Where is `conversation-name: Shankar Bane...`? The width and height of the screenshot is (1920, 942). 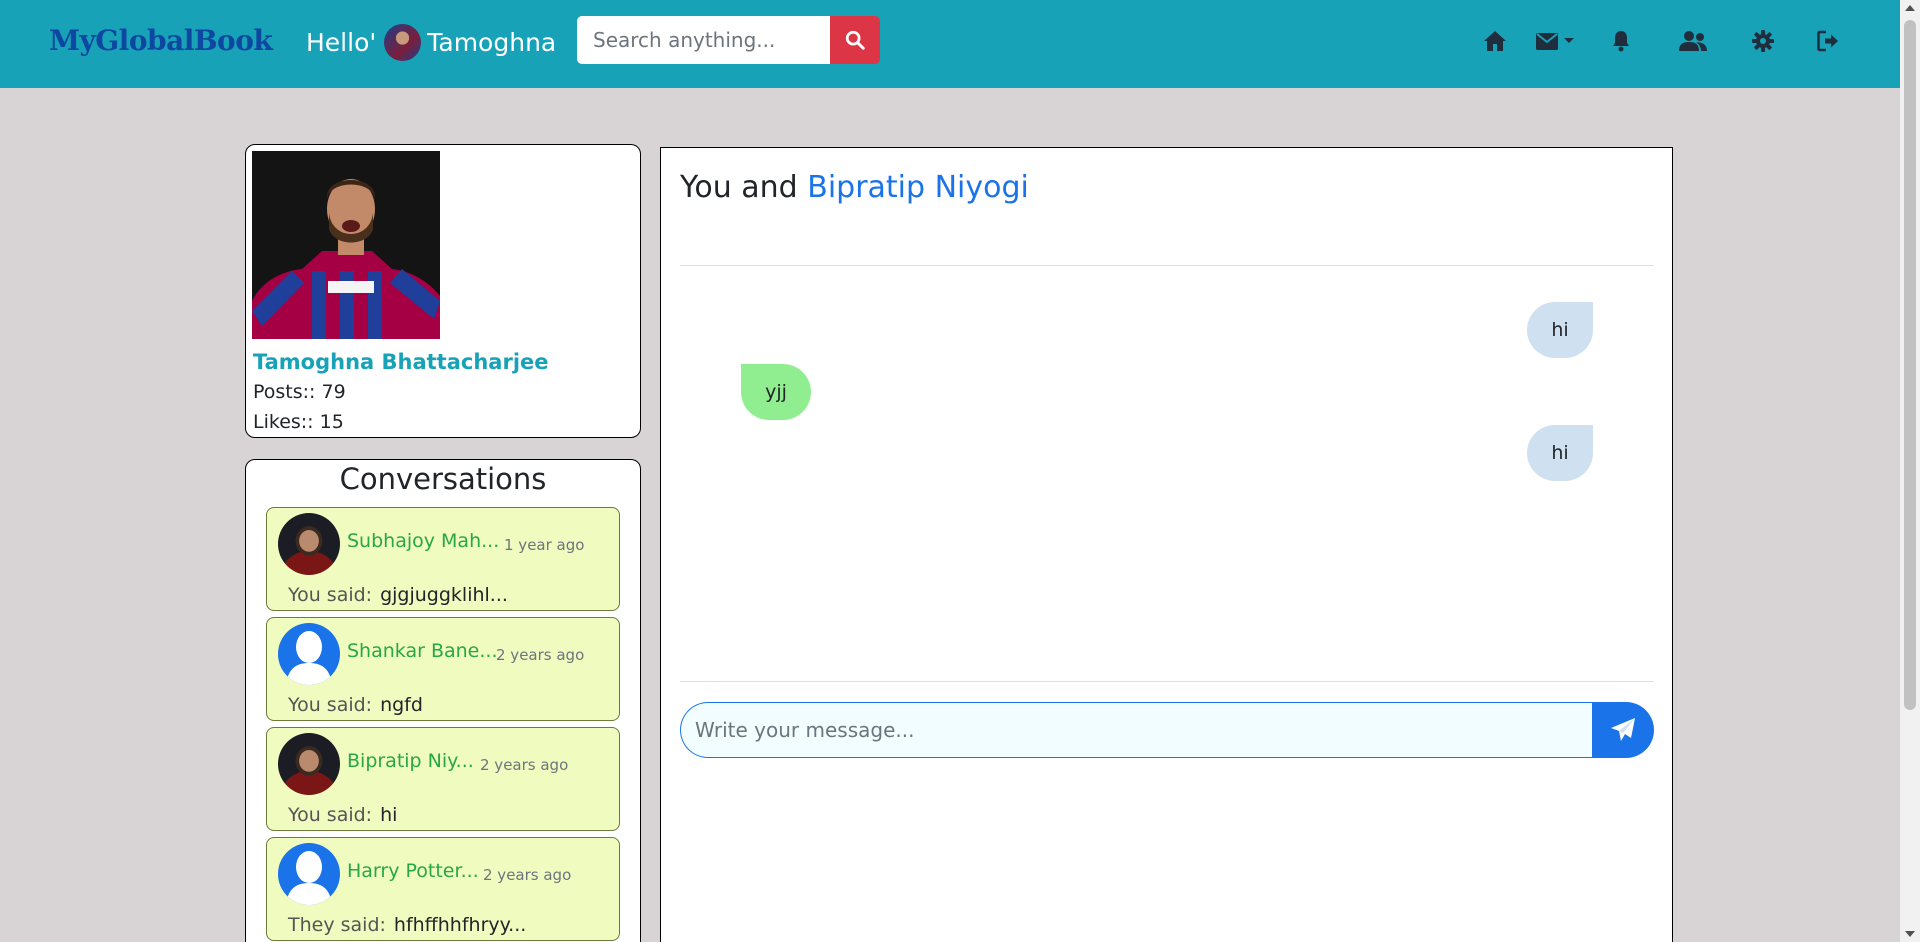
conversation-name: Shankar Bane... is located at coordinates (422, 651).